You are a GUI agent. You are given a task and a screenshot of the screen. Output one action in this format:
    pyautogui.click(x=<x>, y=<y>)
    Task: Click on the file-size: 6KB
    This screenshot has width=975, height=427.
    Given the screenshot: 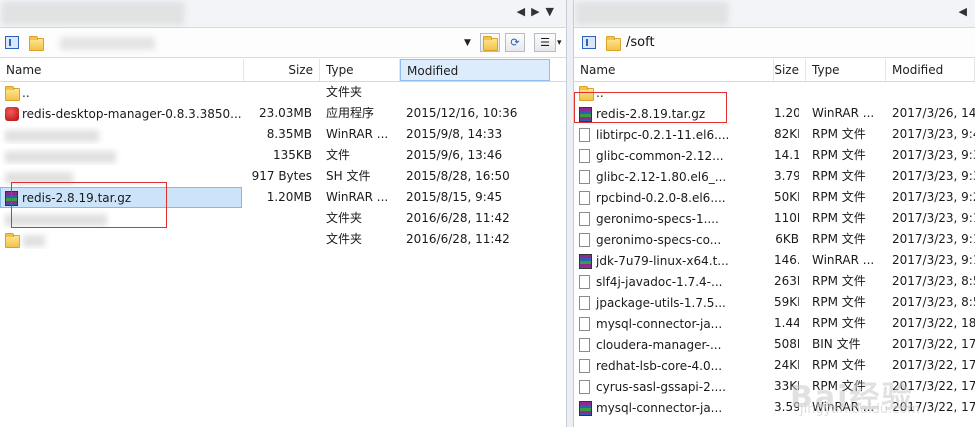 What is the action you would take?
    pyautogui.click(x=787, y=239)
    